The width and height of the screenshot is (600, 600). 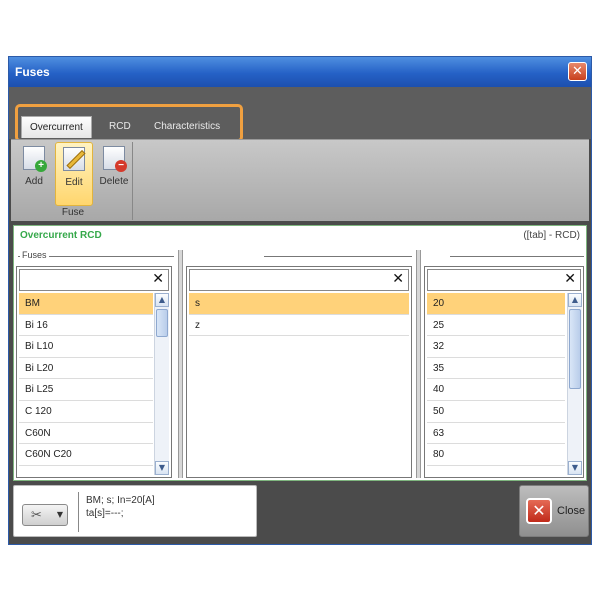 I want to click on list-item: Bi L10, so click(x=86, y=347).